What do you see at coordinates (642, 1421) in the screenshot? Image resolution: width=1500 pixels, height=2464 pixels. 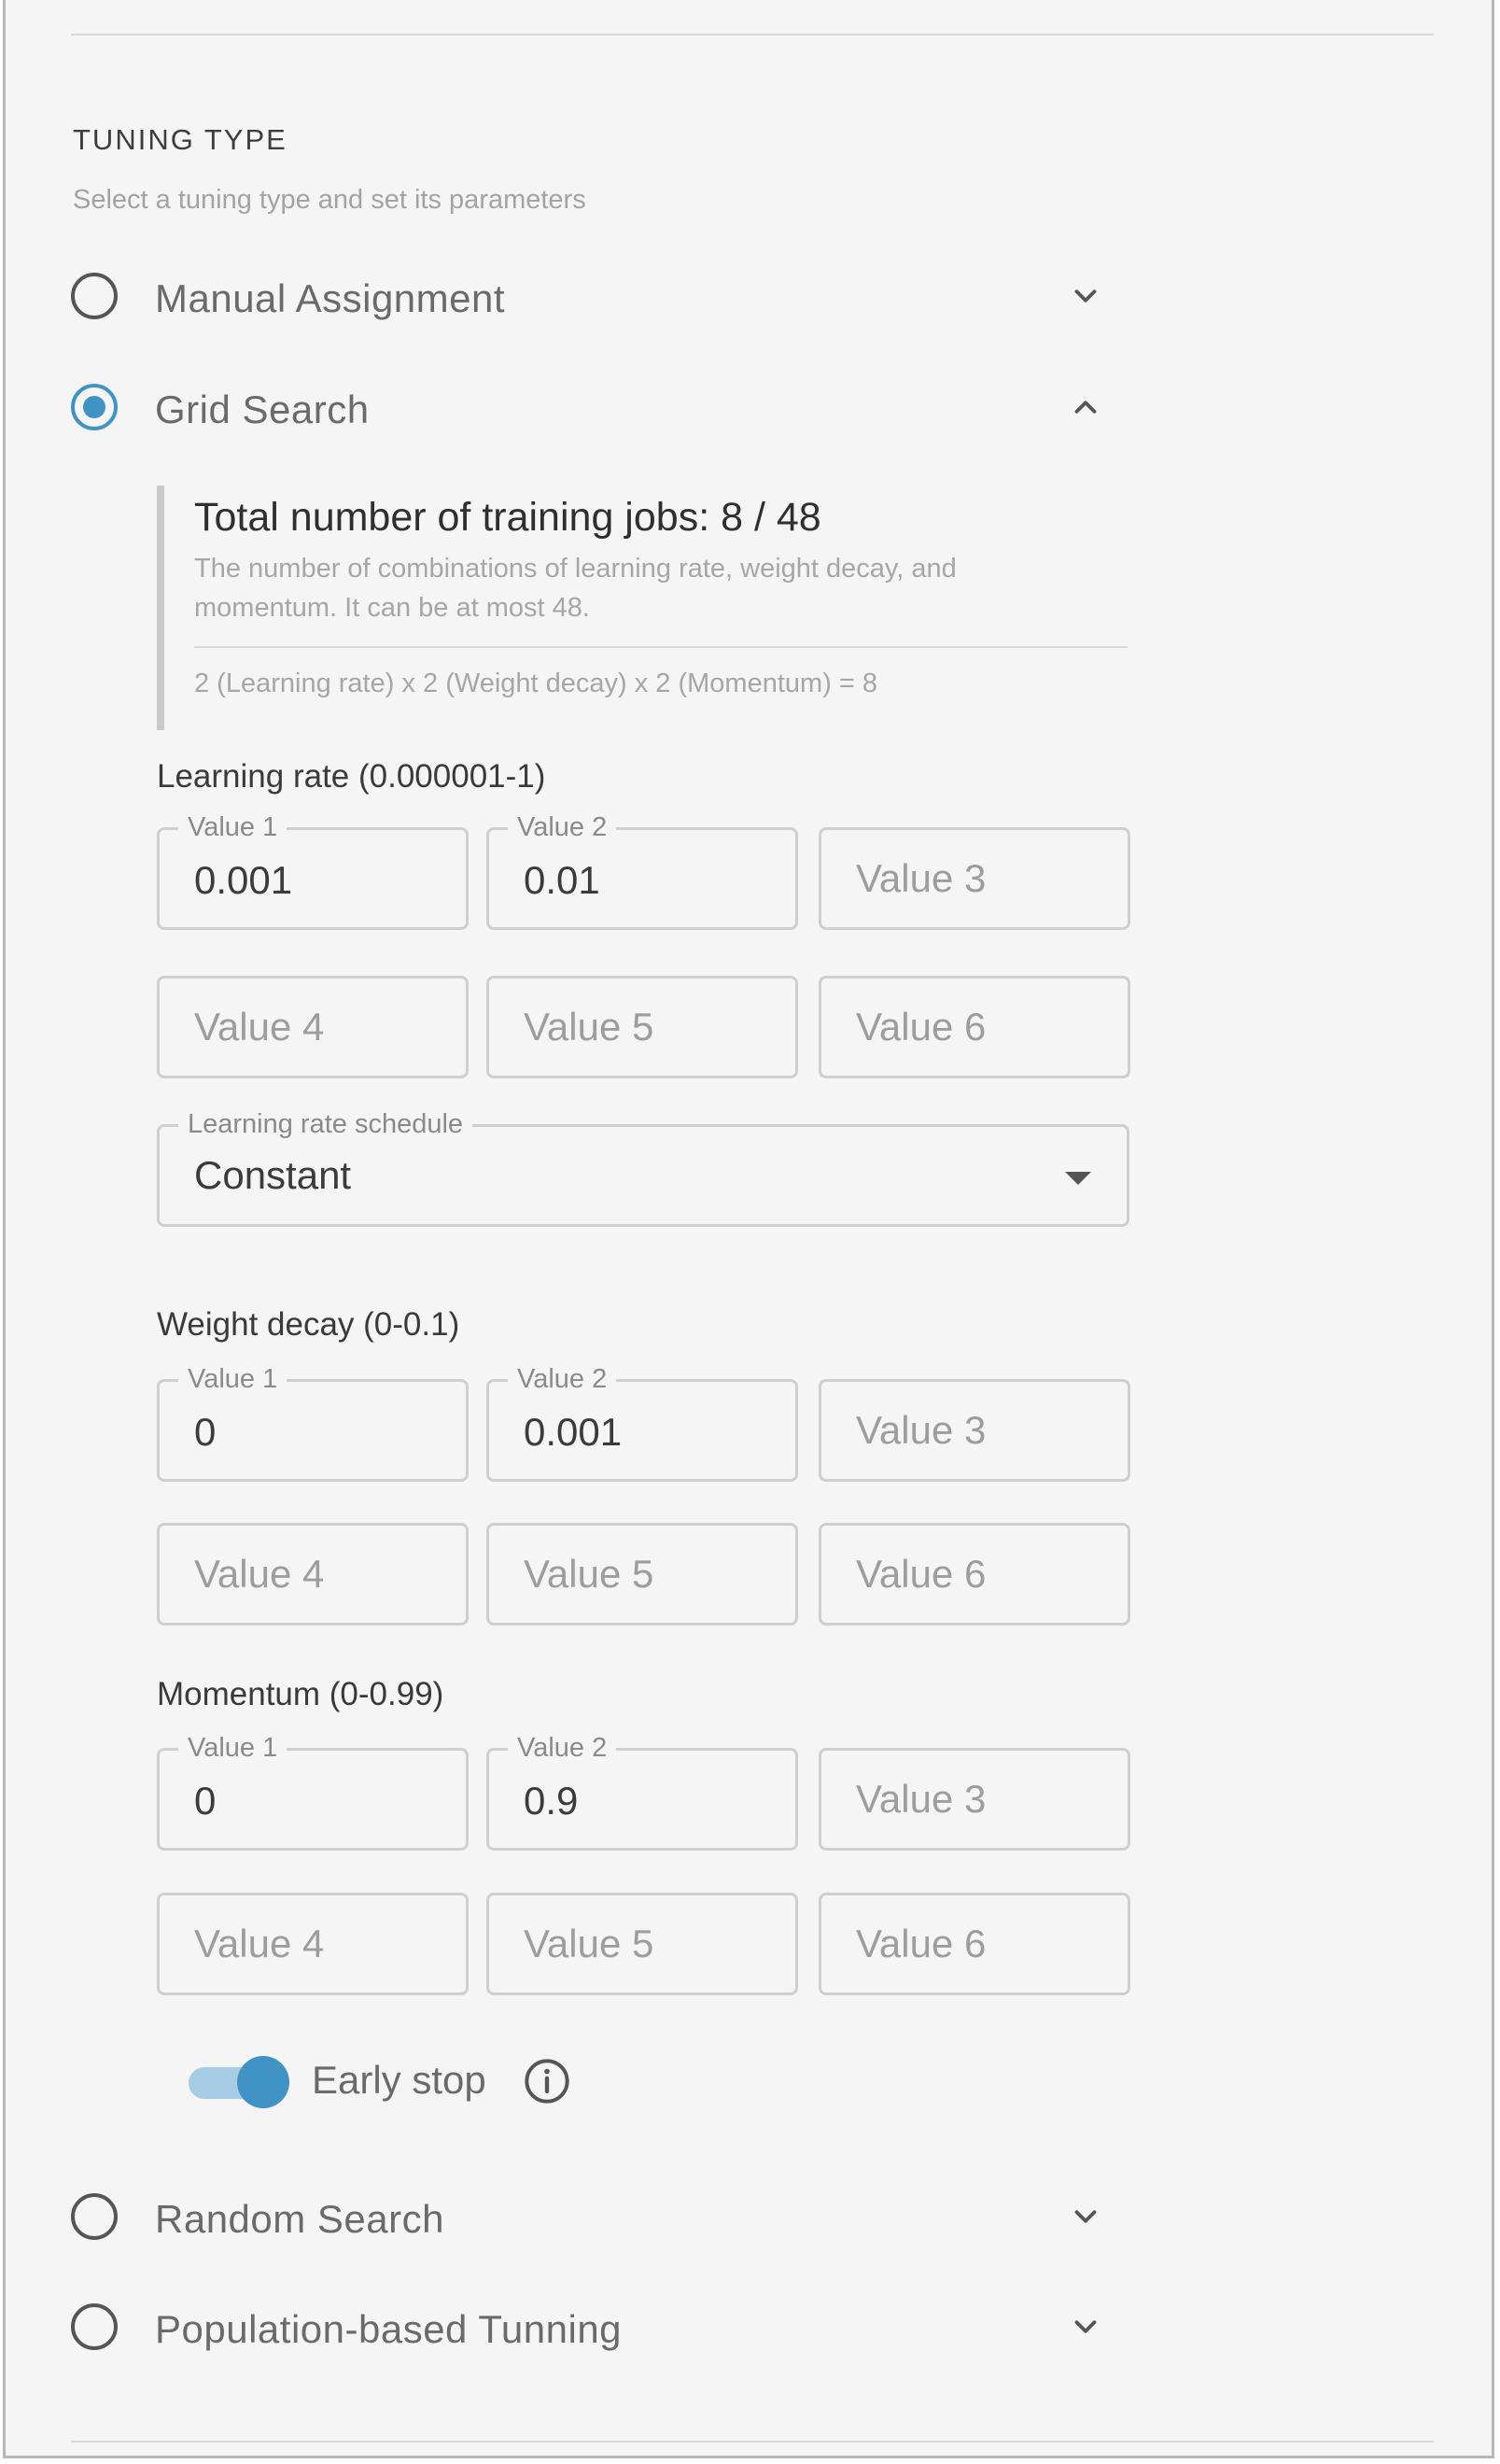 I see `weight-decay-value-2-input: Value 2 0.001` at bounding box center [642, 1421].